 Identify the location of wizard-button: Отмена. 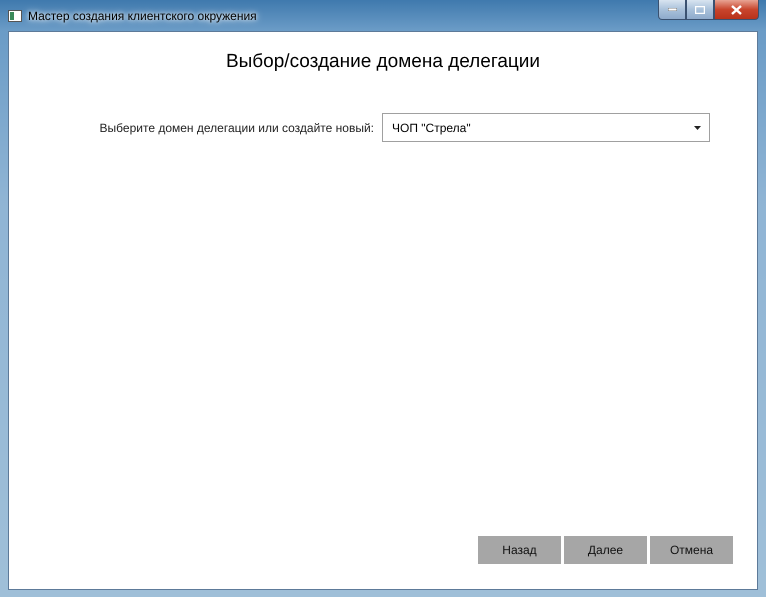
(691, 550).